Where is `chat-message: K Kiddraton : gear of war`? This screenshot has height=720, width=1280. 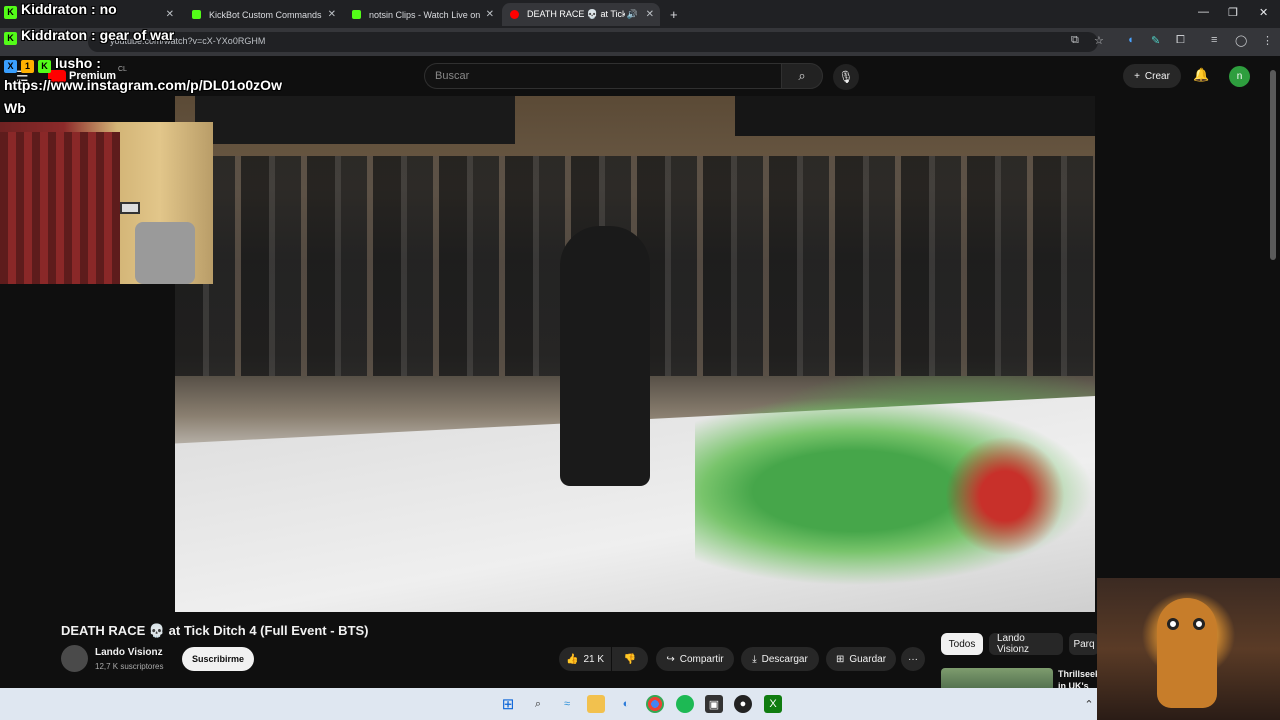 chat-message: K Kiddraton : gear of war is located at coordinates (89, 36).